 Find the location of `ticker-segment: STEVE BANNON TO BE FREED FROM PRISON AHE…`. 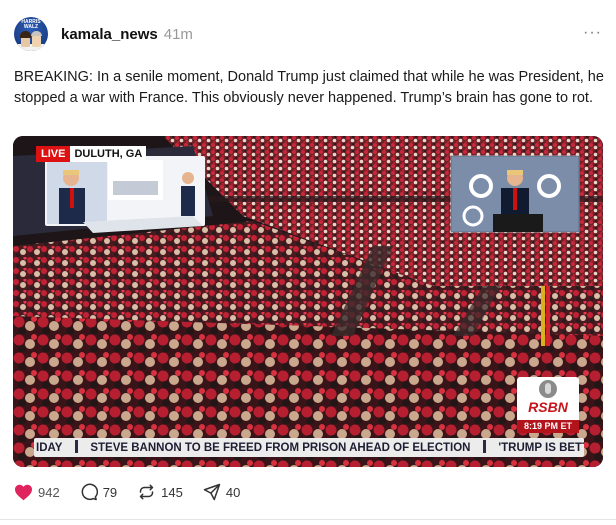

ticker-segment: STEVE BANNON TO BE FREED FROM PRISON AHE… is located at coordinates (280, 448).